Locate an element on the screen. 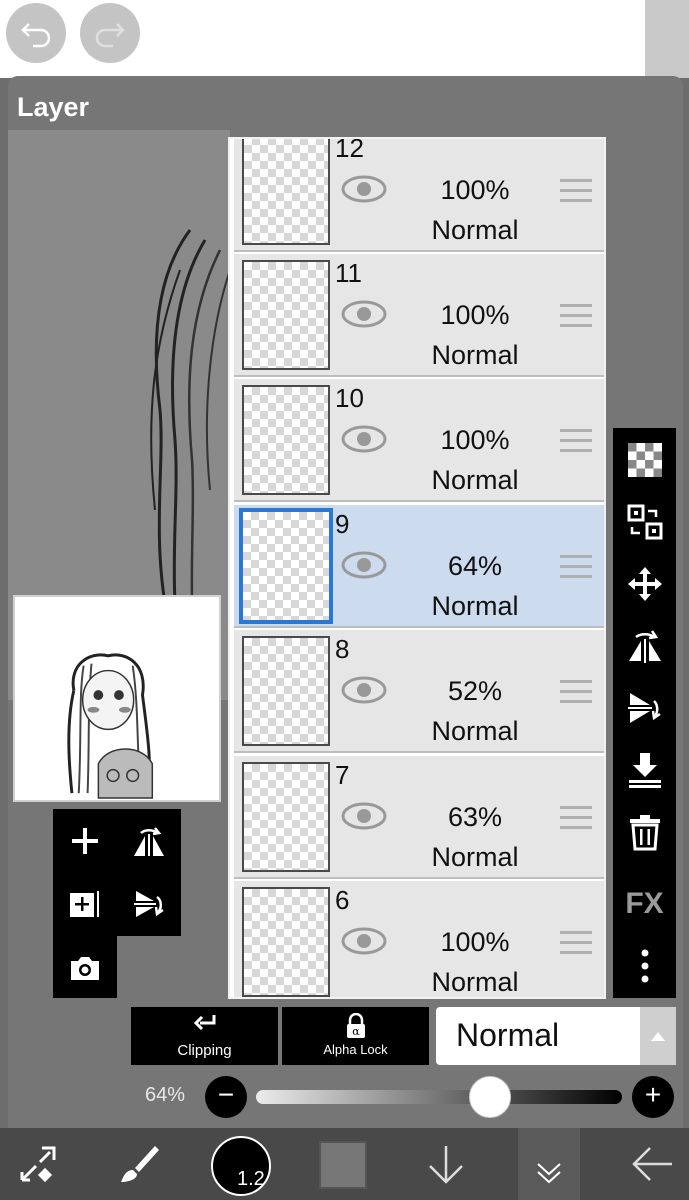  more-options-button is located at coordinates (644, 966).